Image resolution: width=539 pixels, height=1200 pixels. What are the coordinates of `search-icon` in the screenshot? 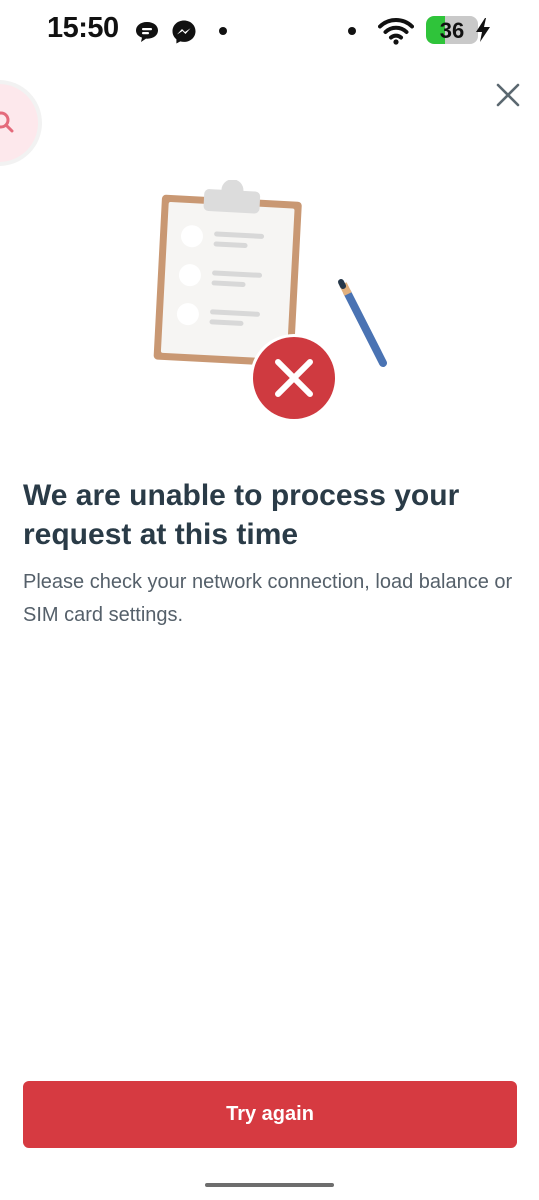 It's located at (7, 122).